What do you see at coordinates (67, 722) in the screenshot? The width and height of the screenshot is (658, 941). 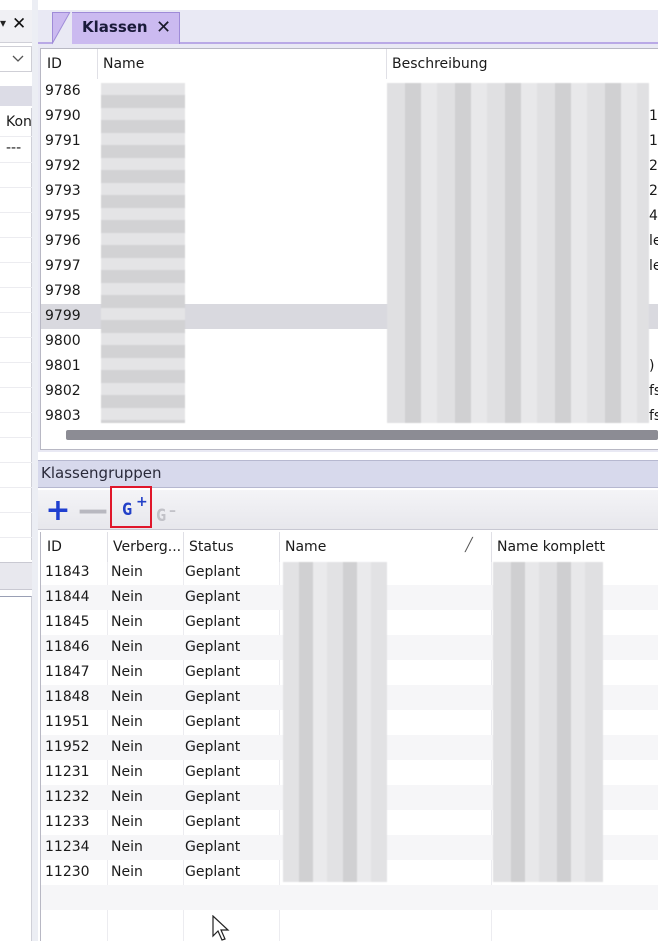 I see `cell-id: 11951` at bounding box center [67, 722].